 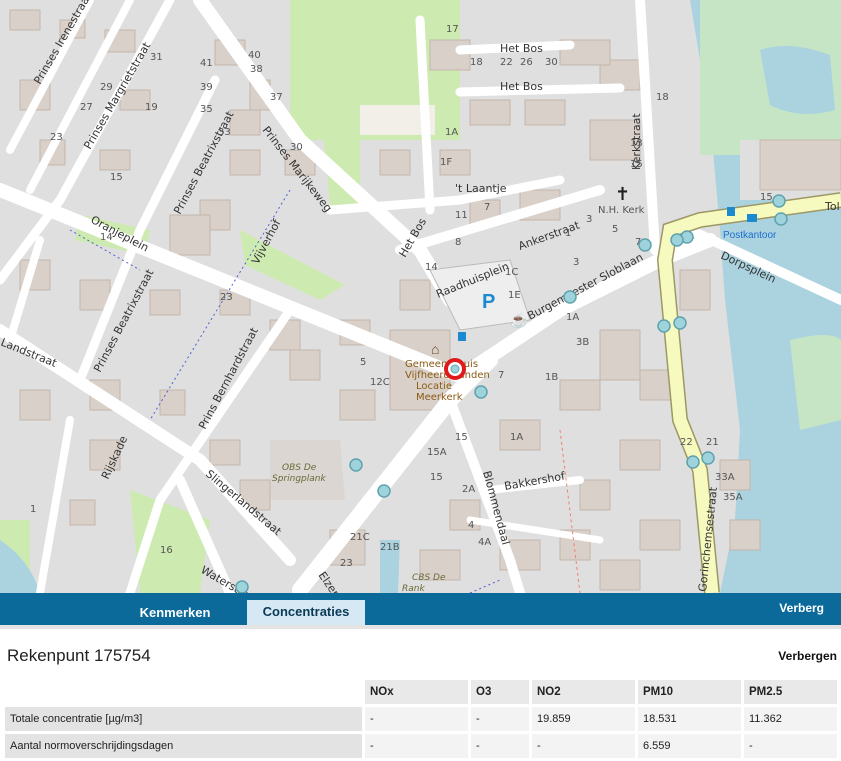 What do you see at coordinates (156, 57) in the screenshot?
I see `svg-text: 31` at bounding box center [156, 57].